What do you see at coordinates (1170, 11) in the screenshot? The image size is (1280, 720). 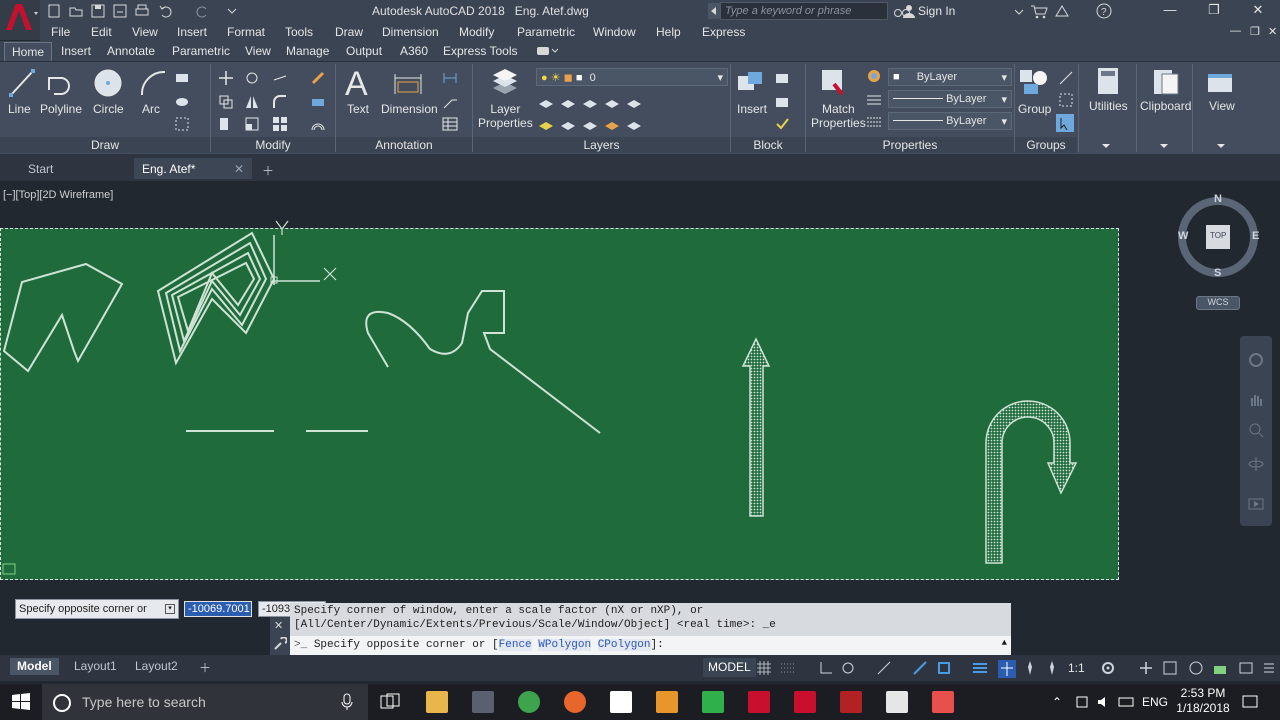 I see `minimize-button: —` at bounding box center [1170, 11].